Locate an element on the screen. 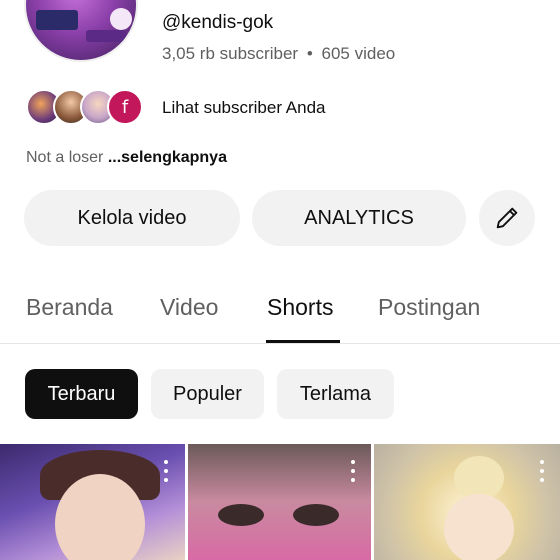 This screenshot has width=560, height=560. channel-avatar is located at coordinates (81, 31).